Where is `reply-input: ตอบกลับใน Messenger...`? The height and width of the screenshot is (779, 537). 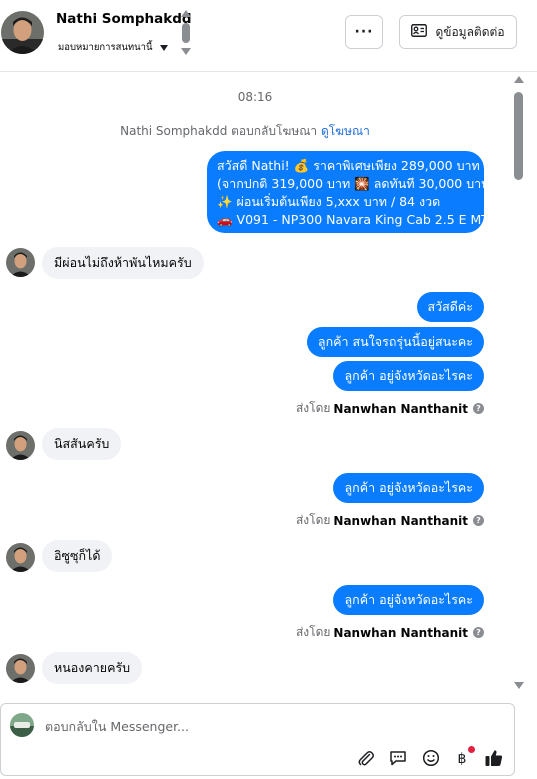
reply-input: ตอบกลับใน Messenger... is located at coordinates (195, 727).